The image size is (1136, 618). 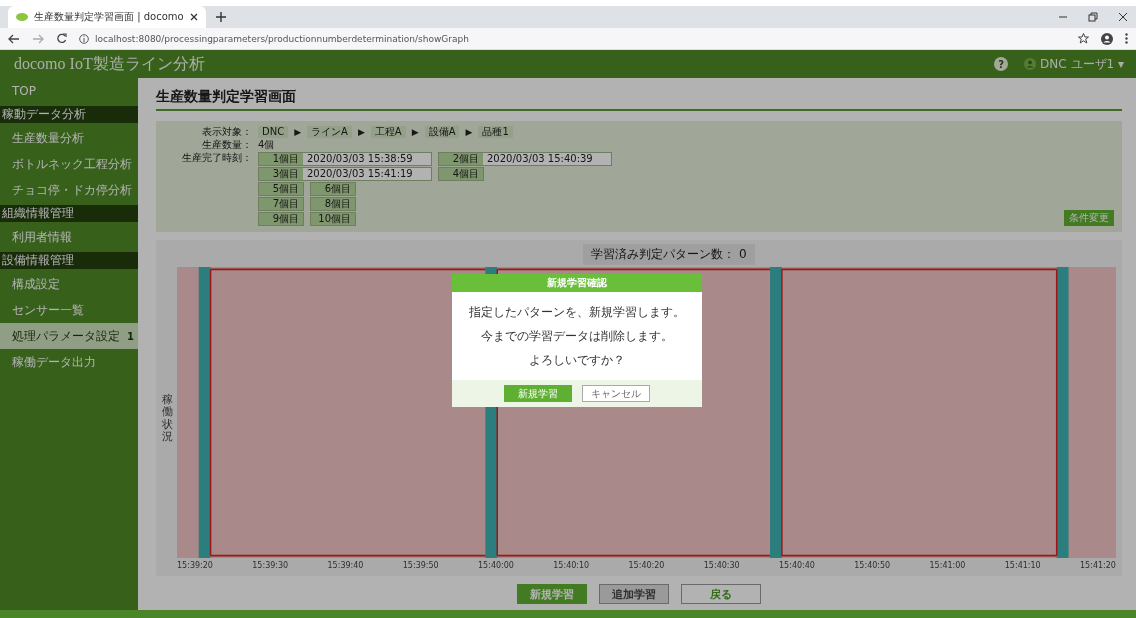 What do you see at coordinates (538, 393) in the screenshot?
I see `confirm-button: 新規学習` at bounding box center [538, 393].